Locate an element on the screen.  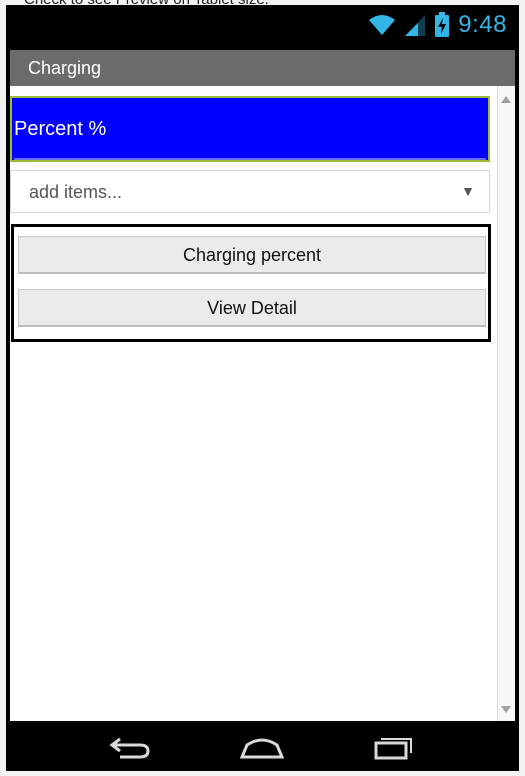
recents-icon is located at coordinates (393, 746).